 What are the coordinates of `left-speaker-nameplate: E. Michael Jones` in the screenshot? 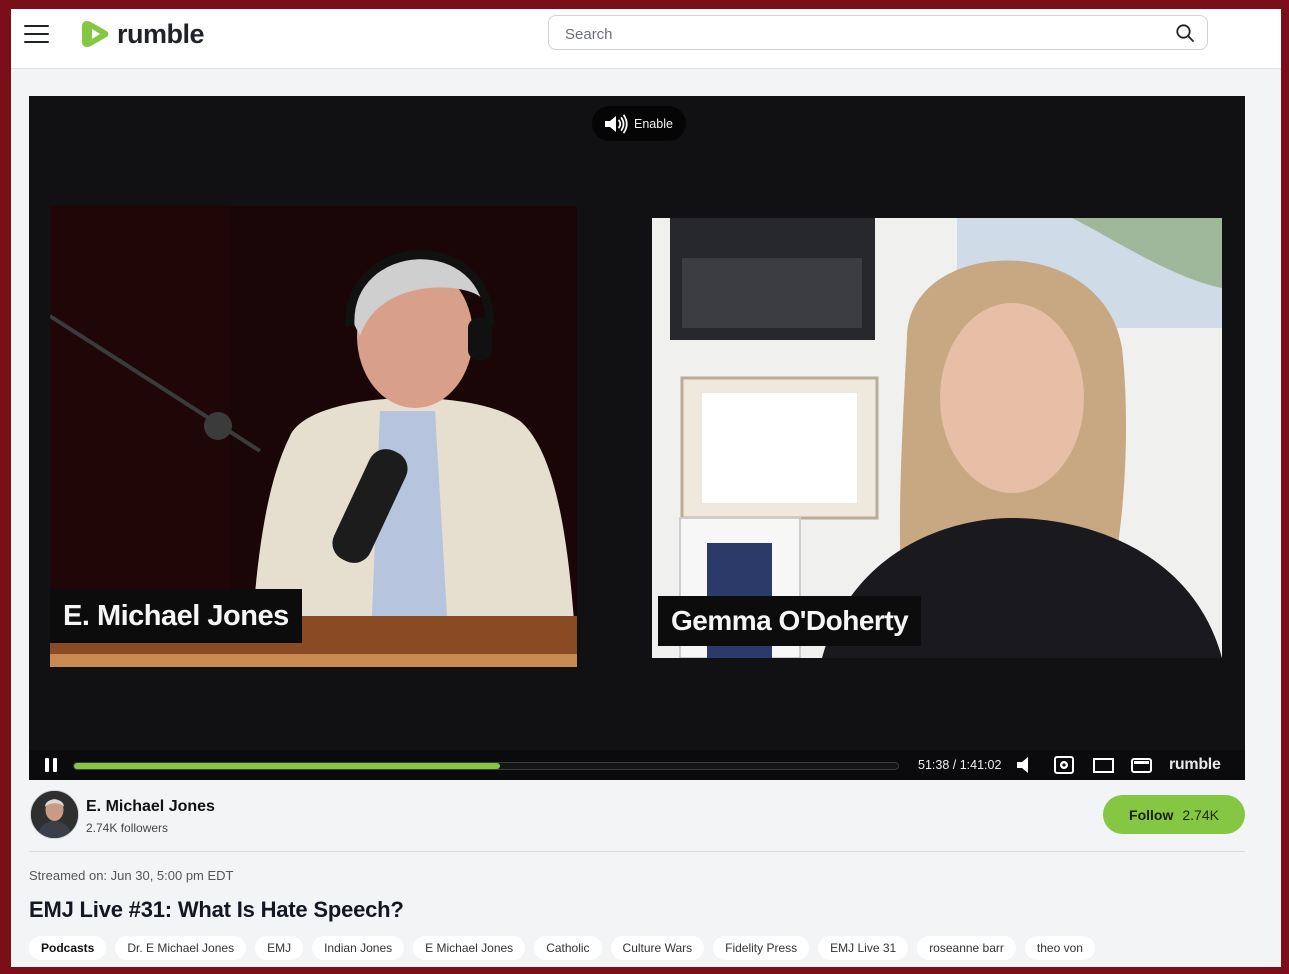 It's located at (176, 616).